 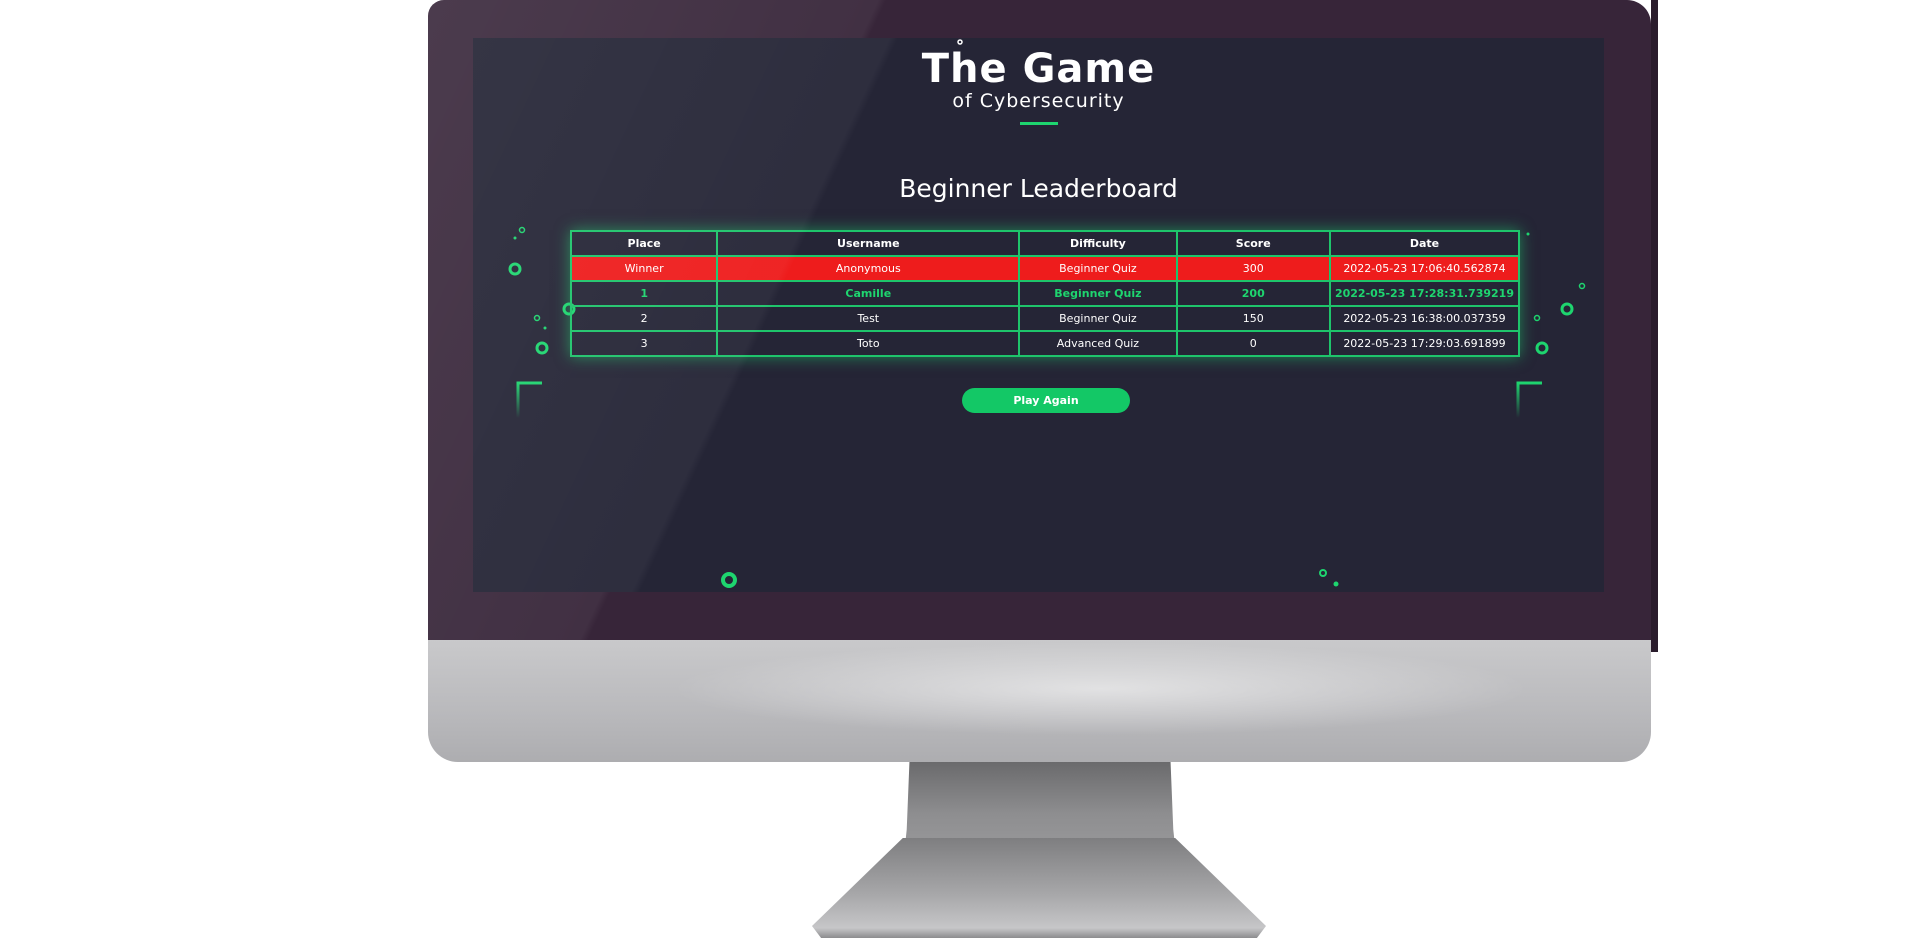 What do you see at coordinates (644, 243) in the screenshot?
I see `column-header-place: Place` at bounding box center [644, 243].